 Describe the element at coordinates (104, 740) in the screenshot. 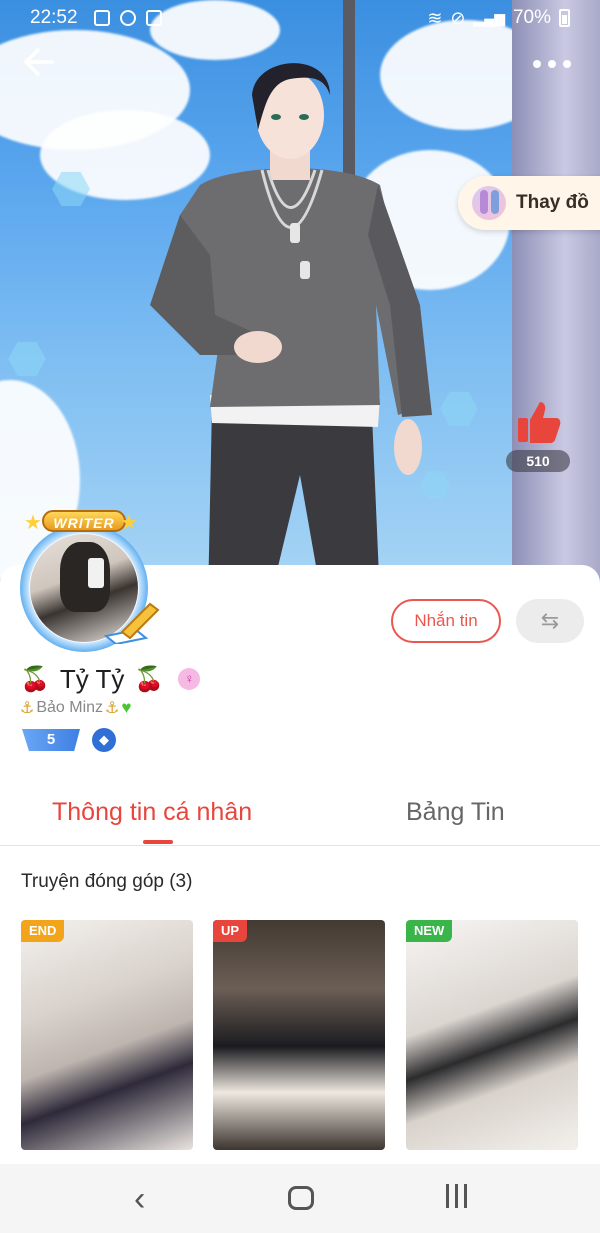

I see `rank-icon: ◆` at that location.